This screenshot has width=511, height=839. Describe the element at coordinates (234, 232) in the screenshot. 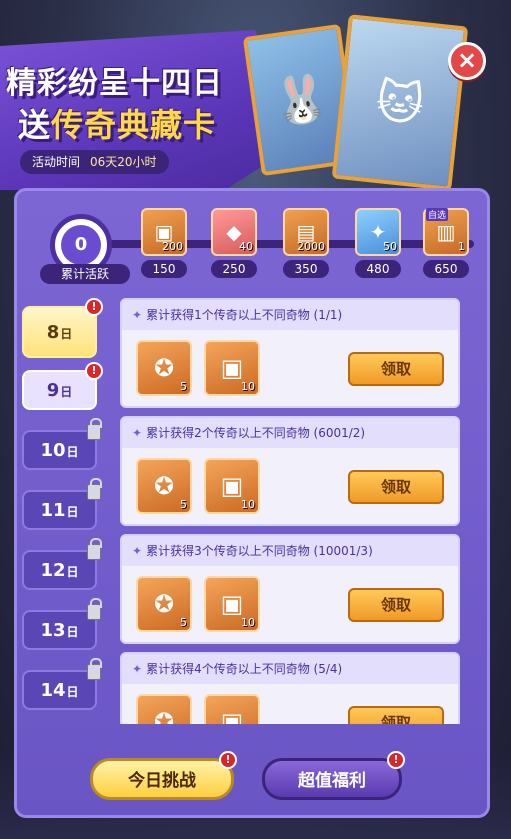

I see `gem-icon: ◆ 40` at that location.